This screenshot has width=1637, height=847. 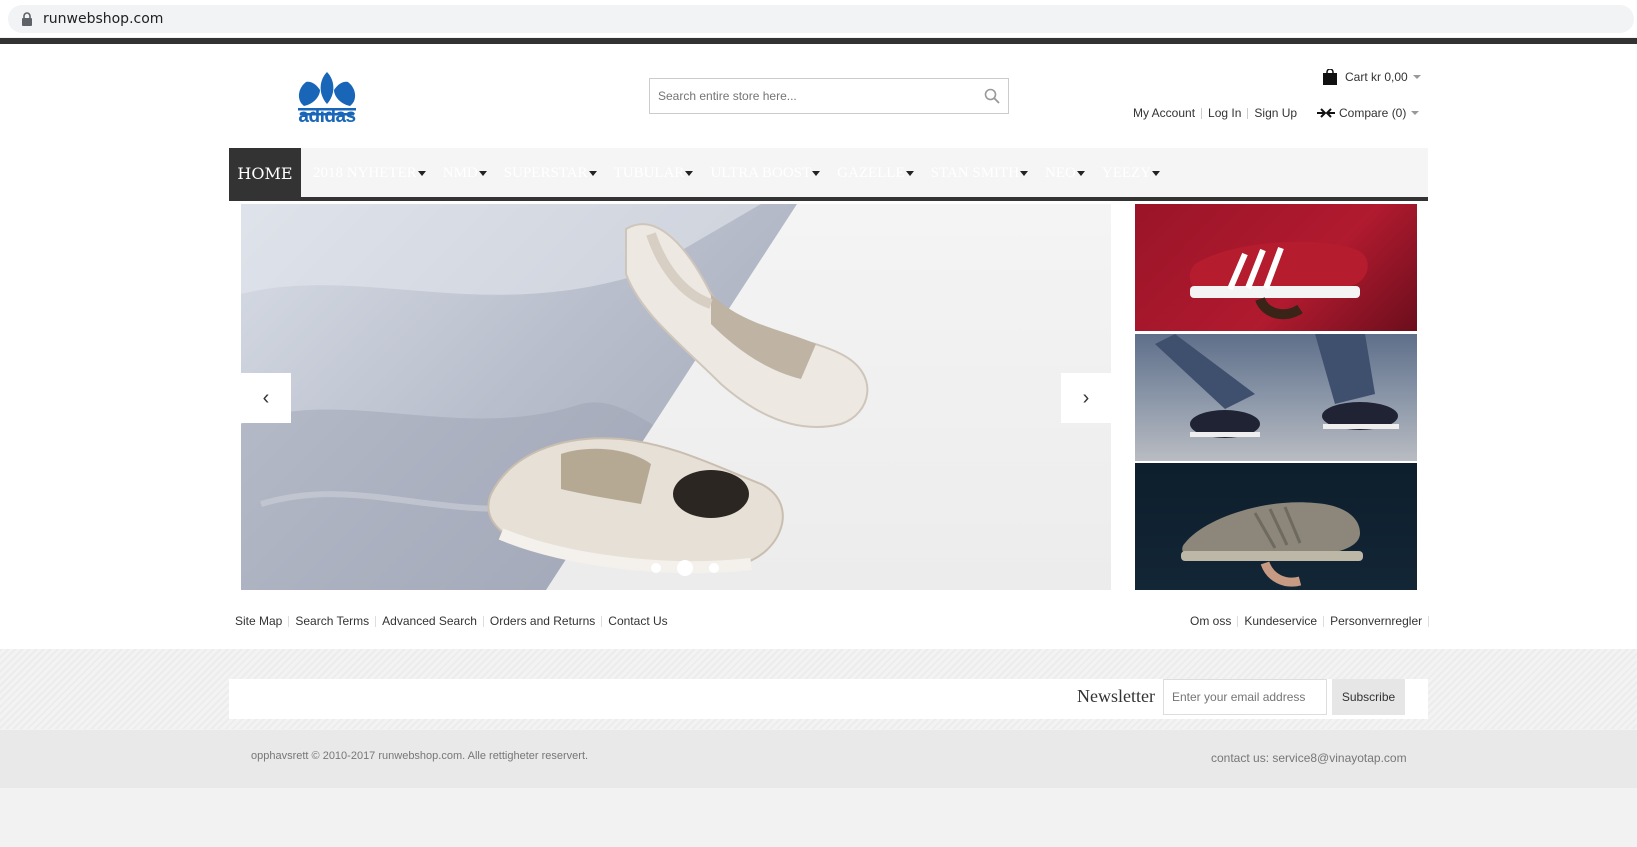 What do you see at coordinates (1086, 398) in the screenshot?
I see `slider-next-button: ›` at bounding box center [1086, 398].